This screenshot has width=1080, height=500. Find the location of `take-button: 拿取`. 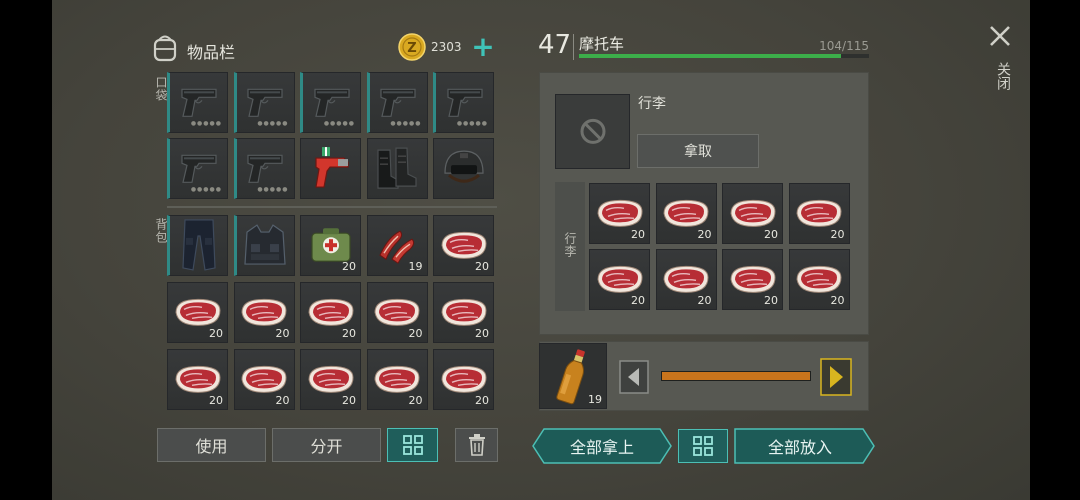

take-button: 拿取 is located at coordinates (698, 151).